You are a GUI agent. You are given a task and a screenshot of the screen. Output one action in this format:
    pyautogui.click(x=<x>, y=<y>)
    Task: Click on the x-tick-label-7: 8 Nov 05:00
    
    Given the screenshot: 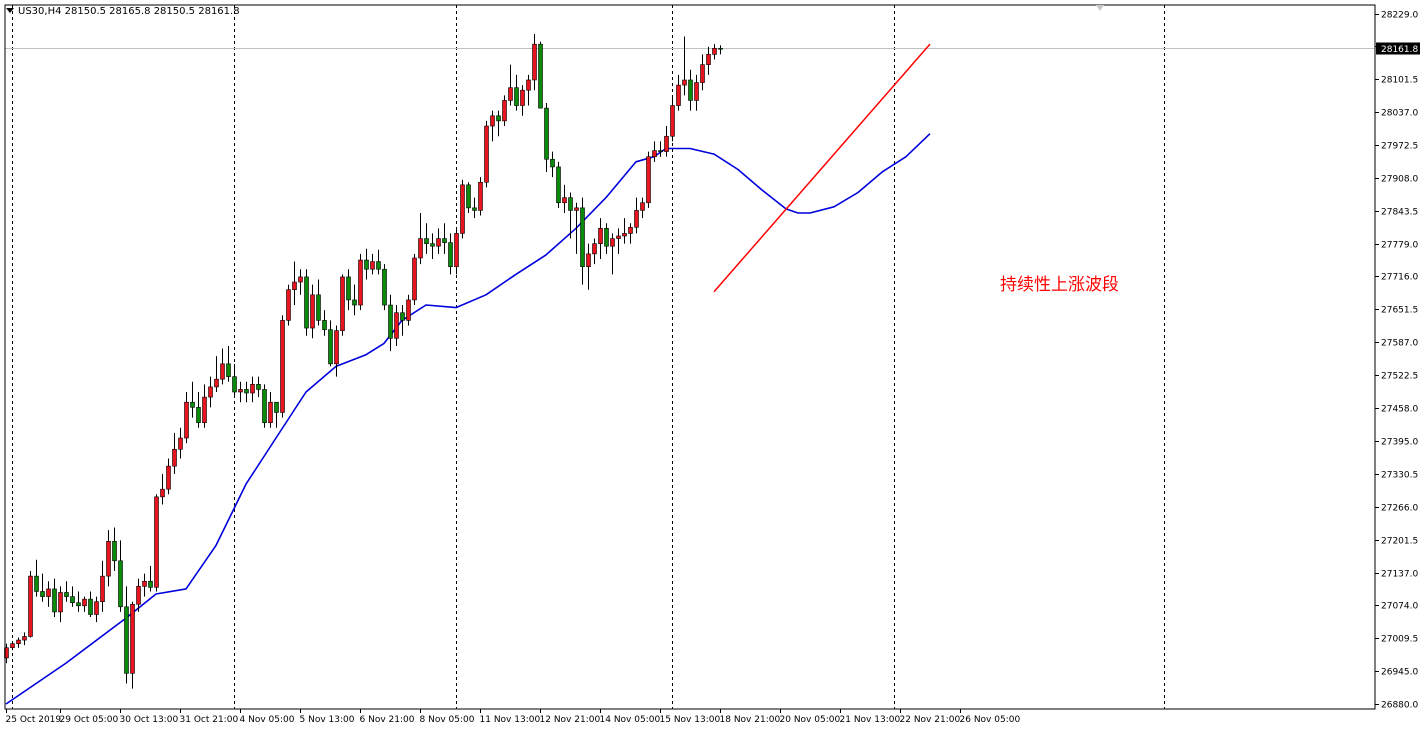 What is the action you would take?
    pyautogui.click(x=447, y=720)
    